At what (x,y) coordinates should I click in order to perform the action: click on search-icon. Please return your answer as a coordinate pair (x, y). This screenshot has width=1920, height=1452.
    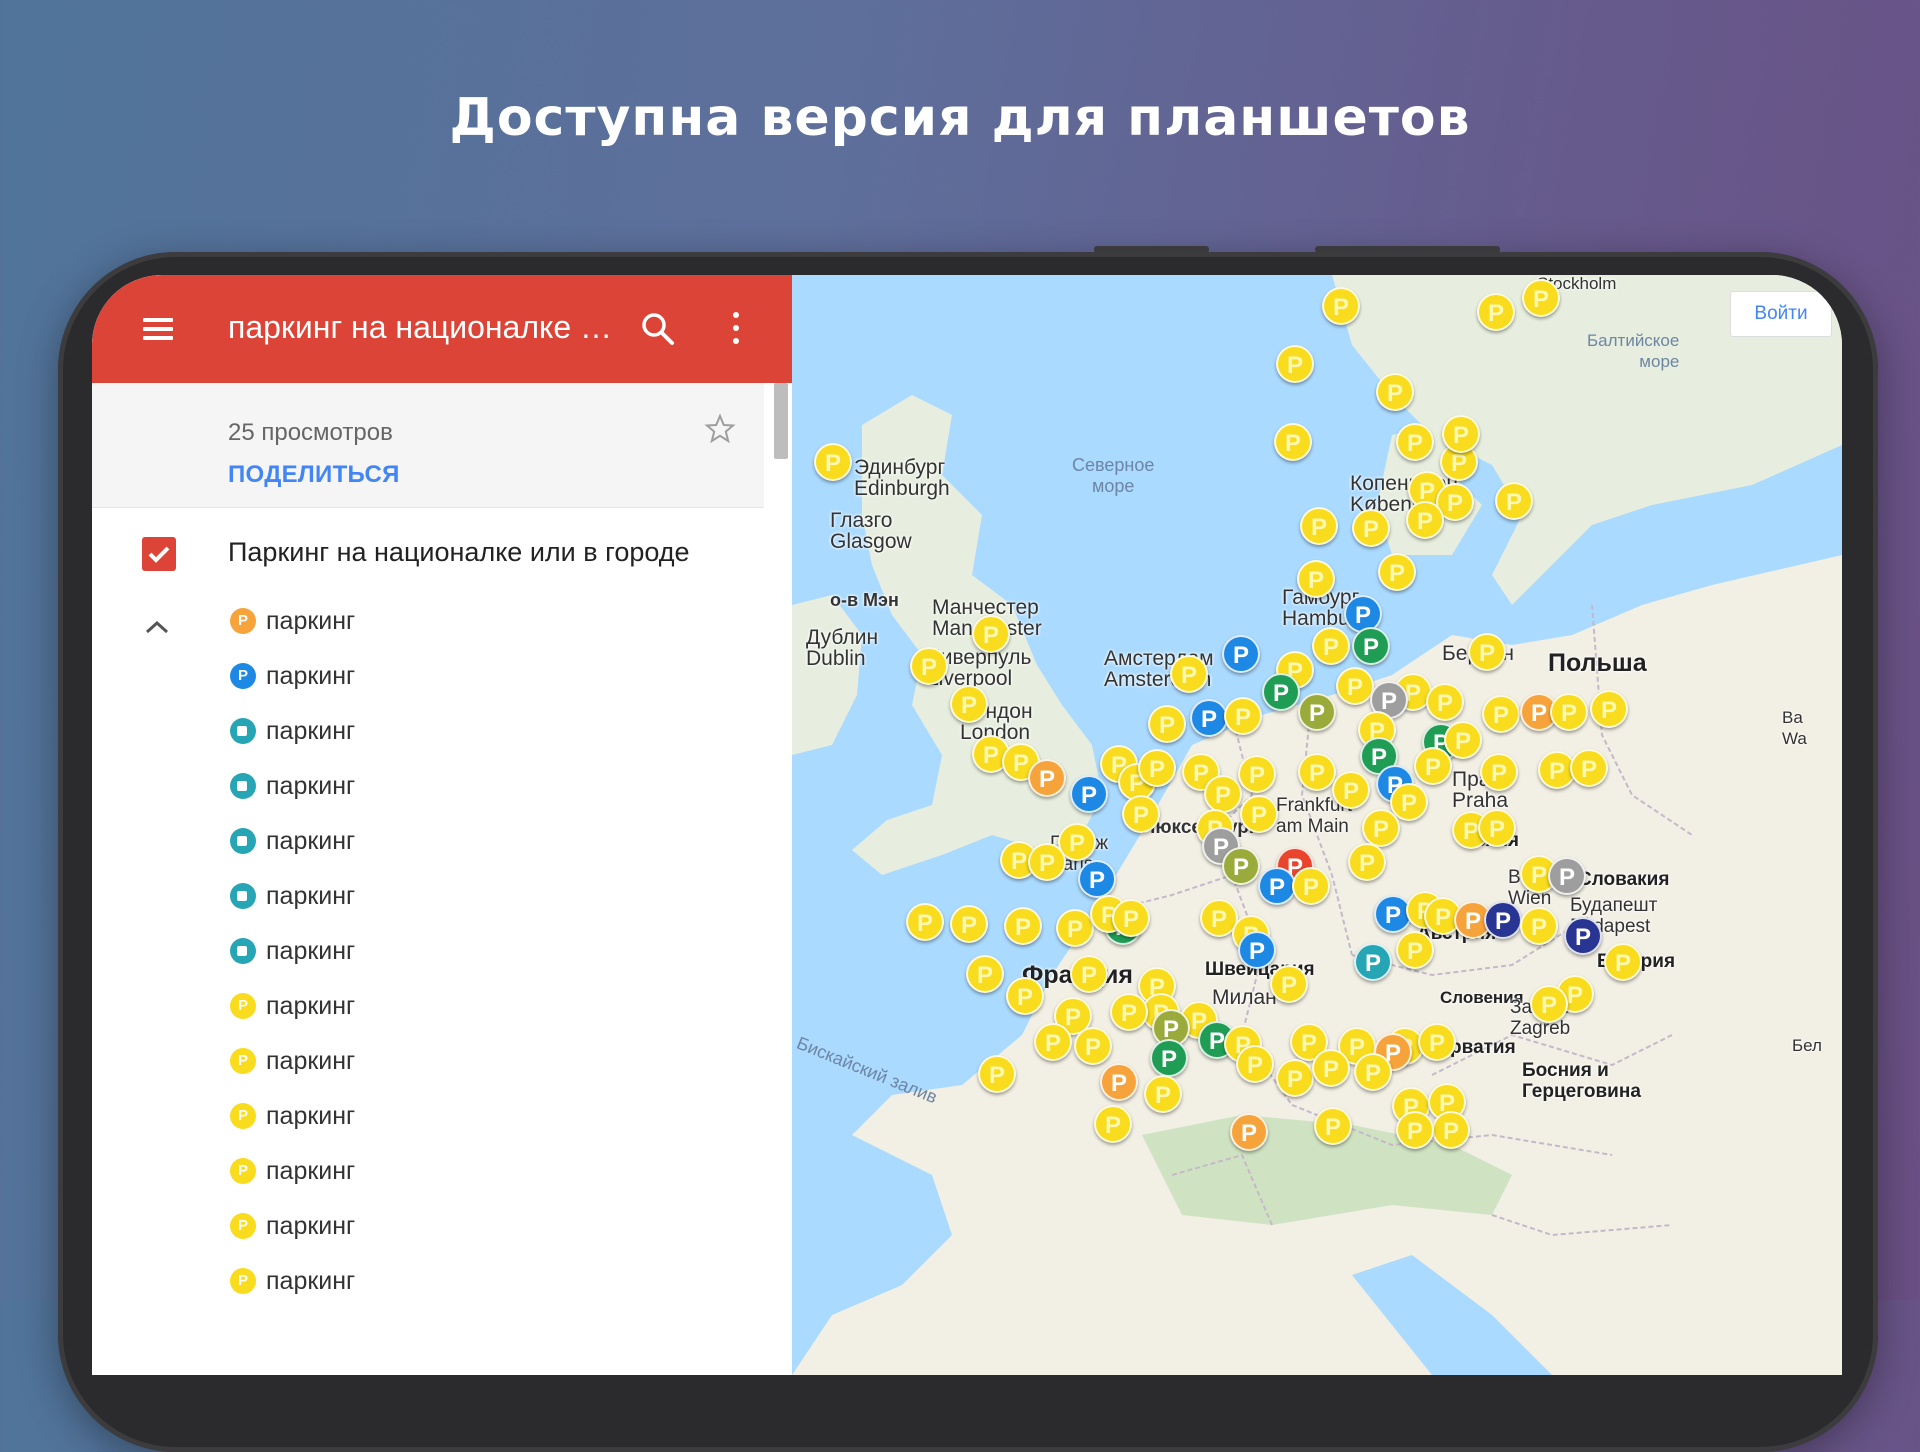
    Looking at the image, I should click on (658, 329).